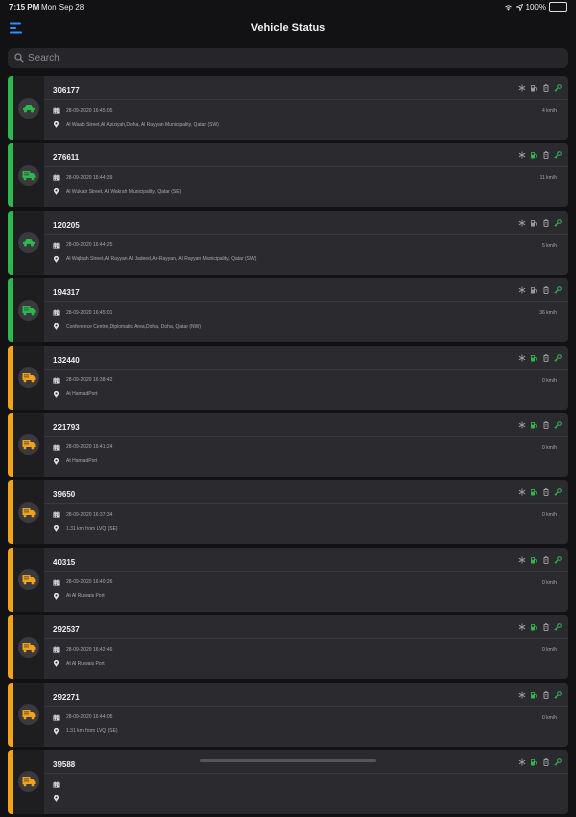 The width and height of the screenshot is (576, 817). Describe the element at coordinates (82, 717) in the screenshot. I see `datetime-row: 28-09-2020 16:44:05` at that location.